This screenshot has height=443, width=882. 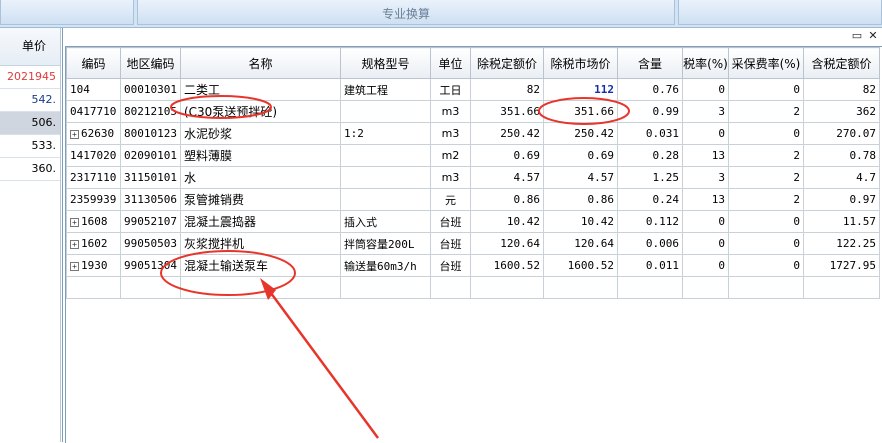 I want to click on region-code-cell: 02090101, so click(x=150, y=155).